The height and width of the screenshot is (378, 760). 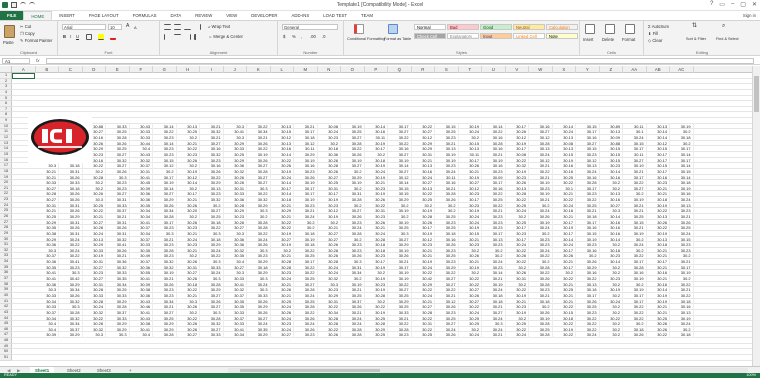 What do you see at coordinates (197, 27) in the screenshot?
I see `orientation-icon` at bounding box center [197, 27].